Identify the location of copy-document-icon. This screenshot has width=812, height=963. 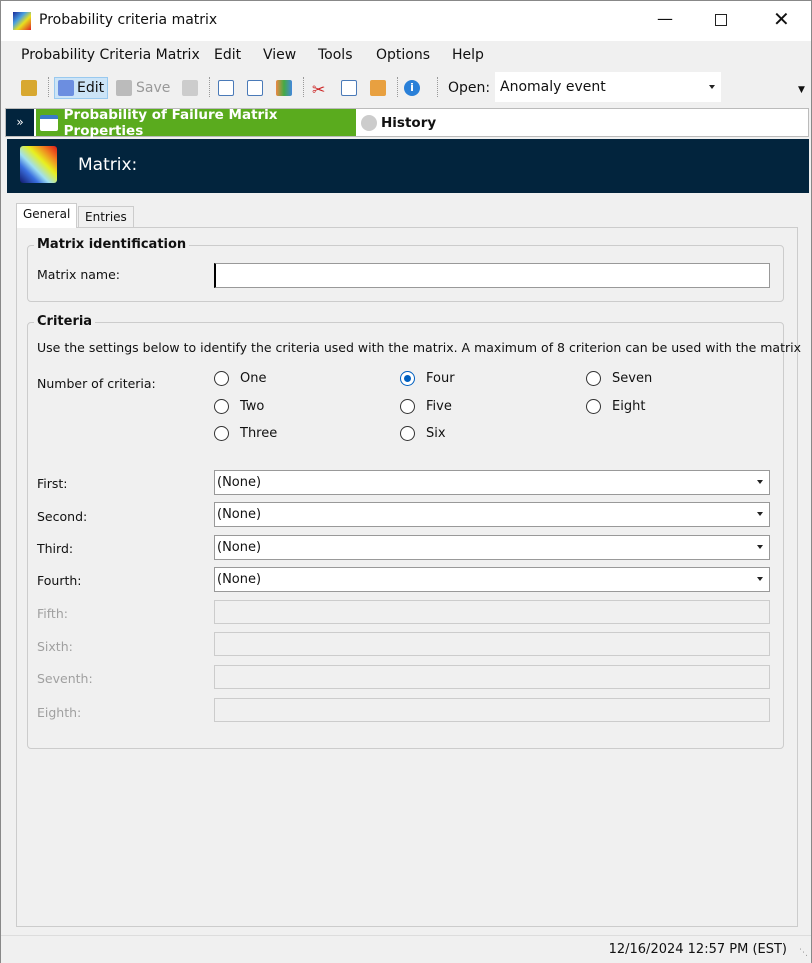
(255, 88).